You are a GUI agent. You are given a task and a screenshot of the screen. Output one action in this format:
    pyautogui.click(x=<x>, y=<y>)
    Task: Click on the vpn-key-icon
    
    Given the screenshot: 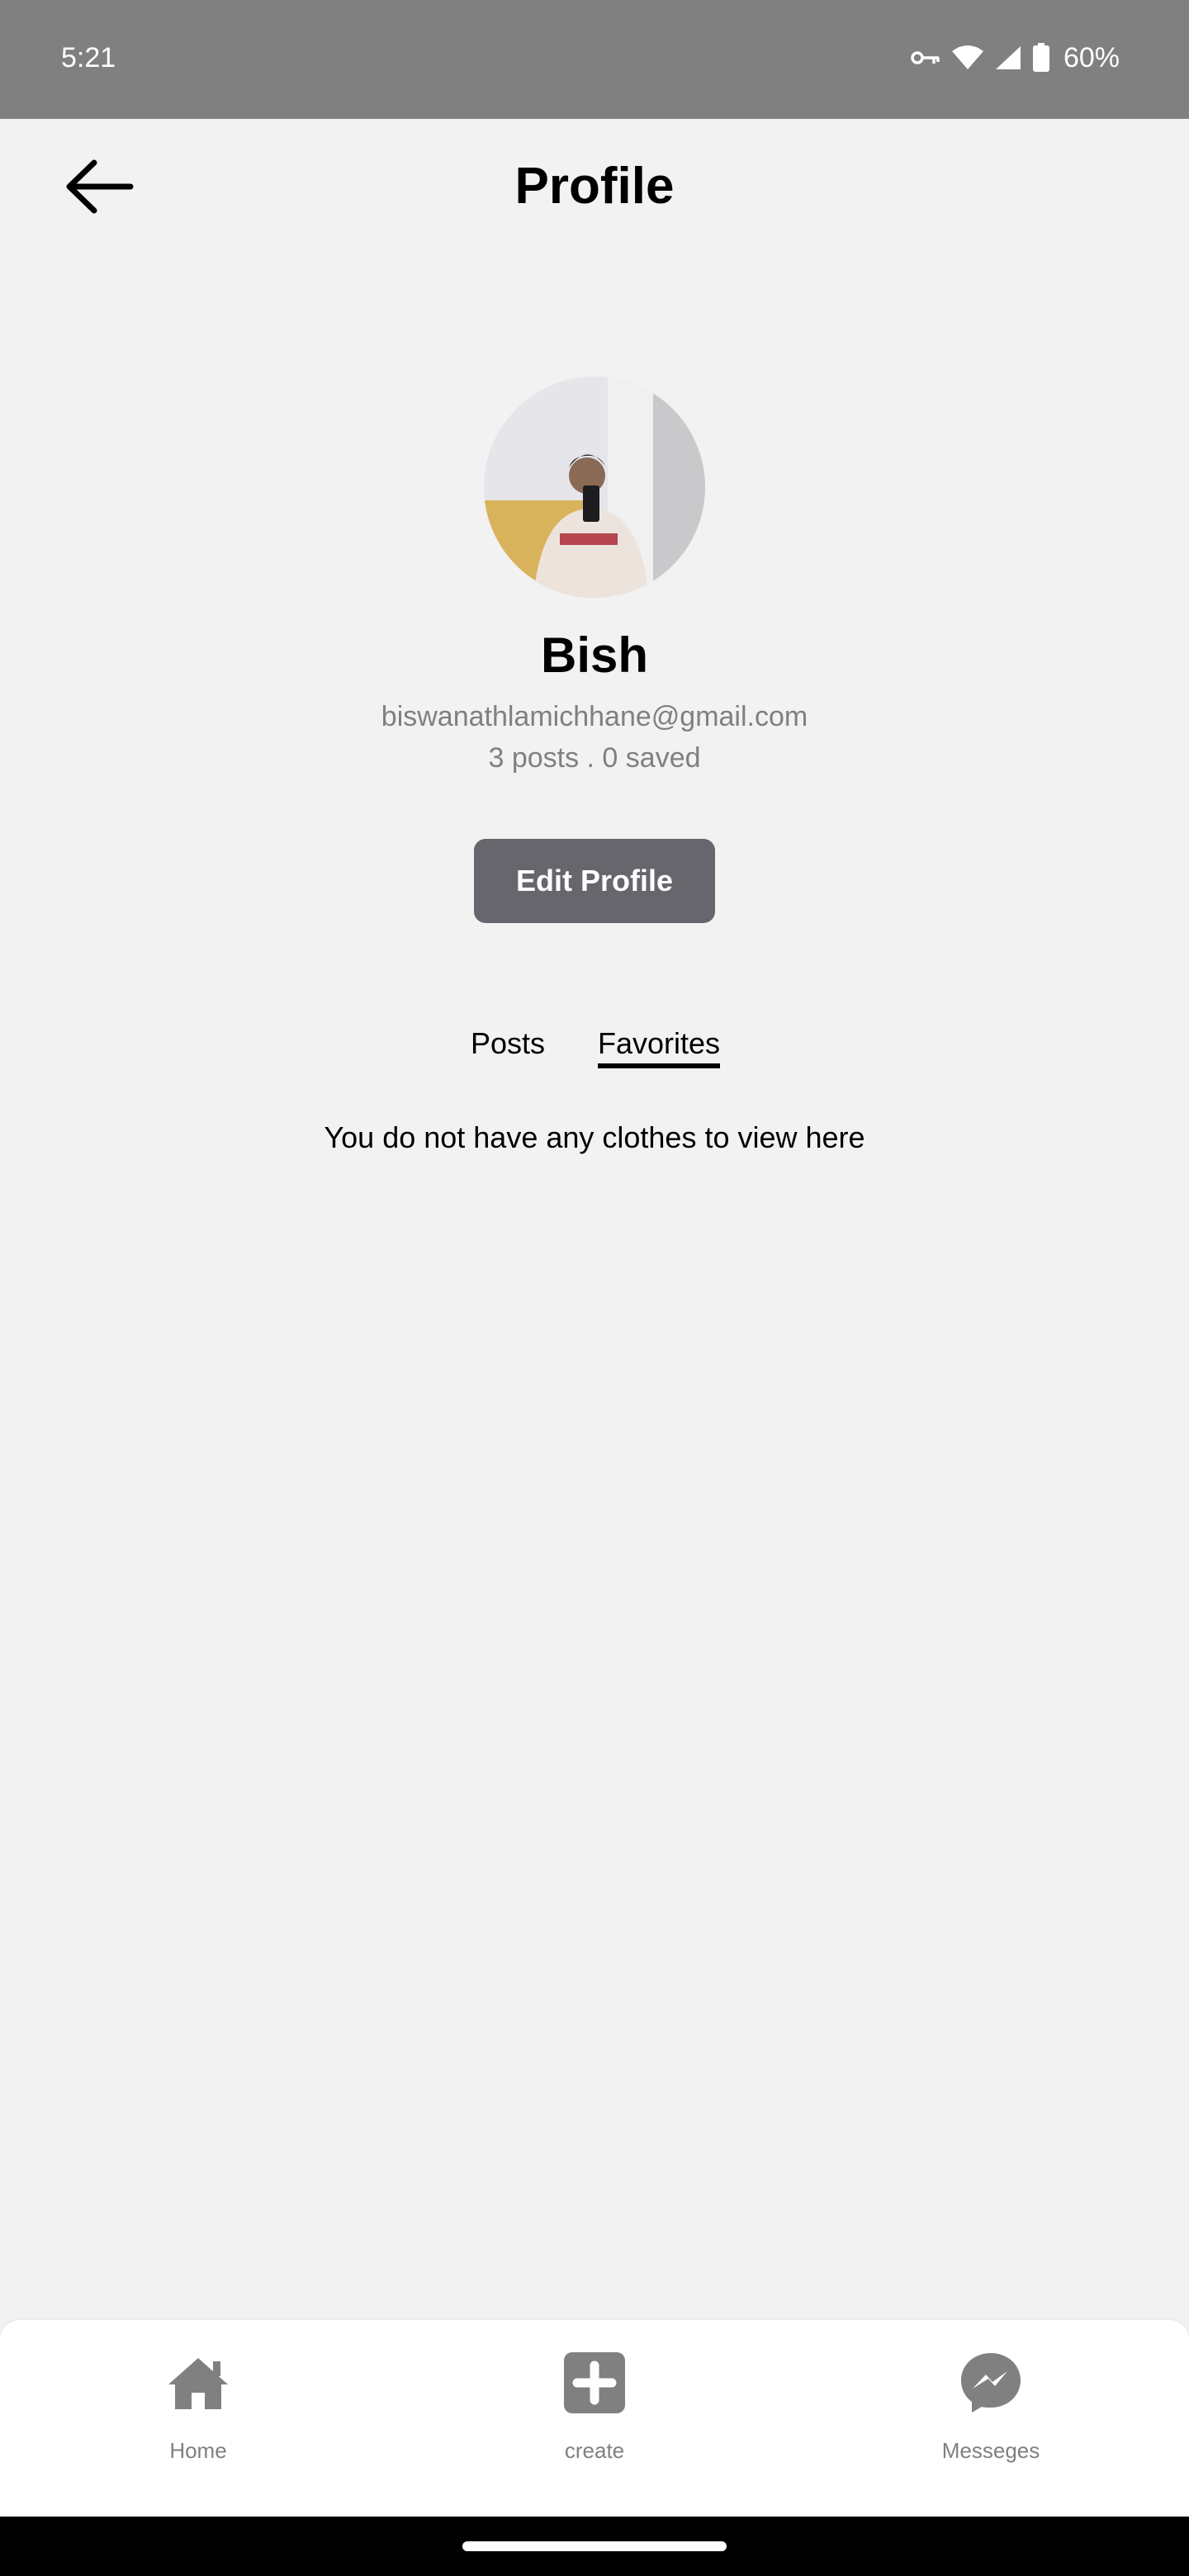 What is the action you would take?
    pyautogui.click(x=925, y=58)
    